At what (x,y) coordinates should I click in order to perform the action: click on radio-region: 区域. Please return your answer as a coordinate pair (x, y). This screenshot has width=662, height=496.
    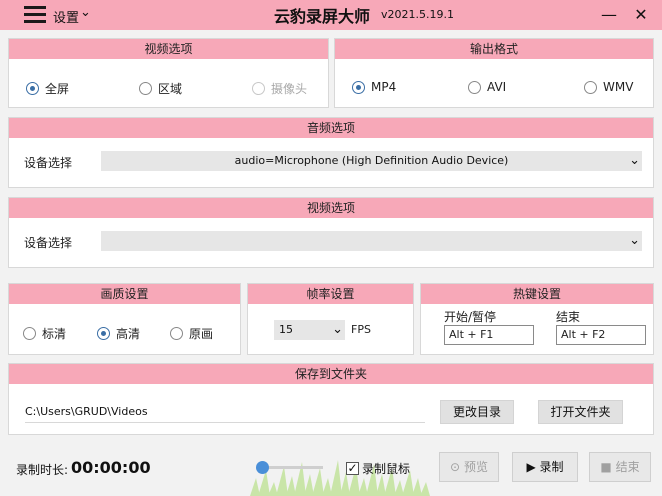
    Looking at the image, I should click on (160, 88).